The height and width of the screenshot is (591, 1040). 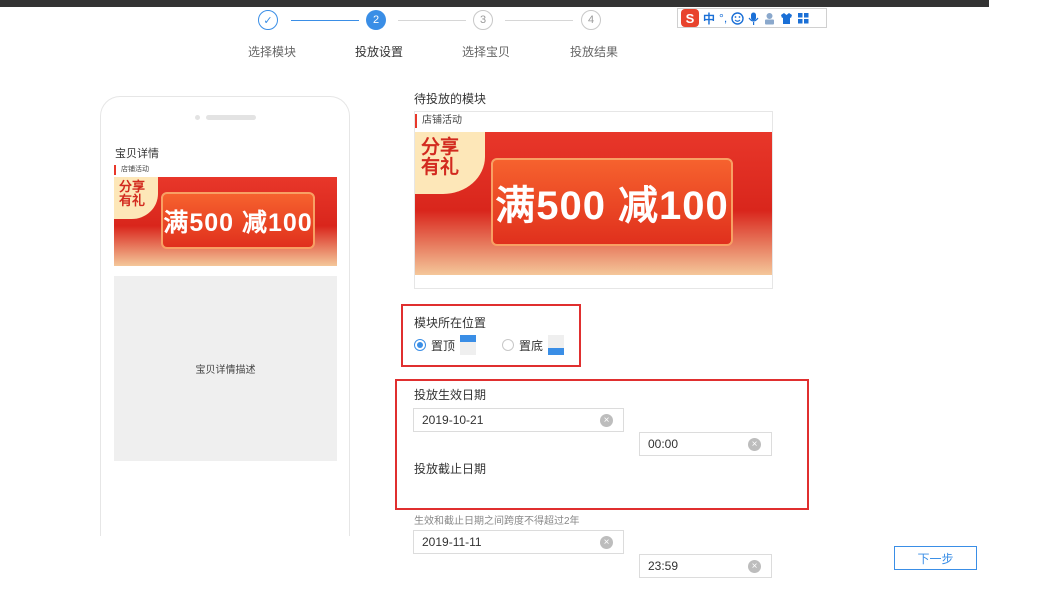 I want to click on preview-banner: 分享 有礼 满500 减100, so click(x=225, y=221).